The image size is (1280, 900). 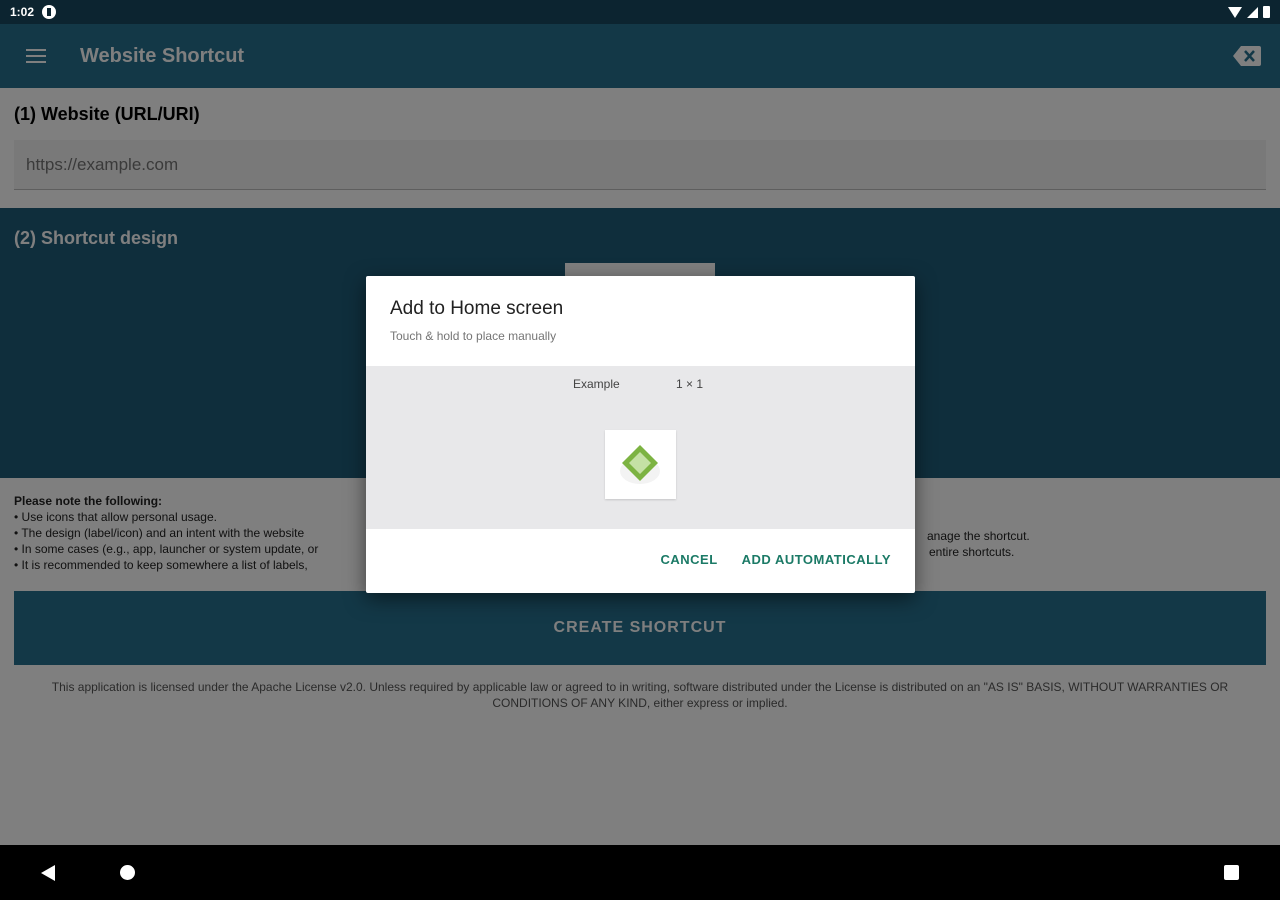 I want to click on wifi-icon, so click(x=1235, y=12).